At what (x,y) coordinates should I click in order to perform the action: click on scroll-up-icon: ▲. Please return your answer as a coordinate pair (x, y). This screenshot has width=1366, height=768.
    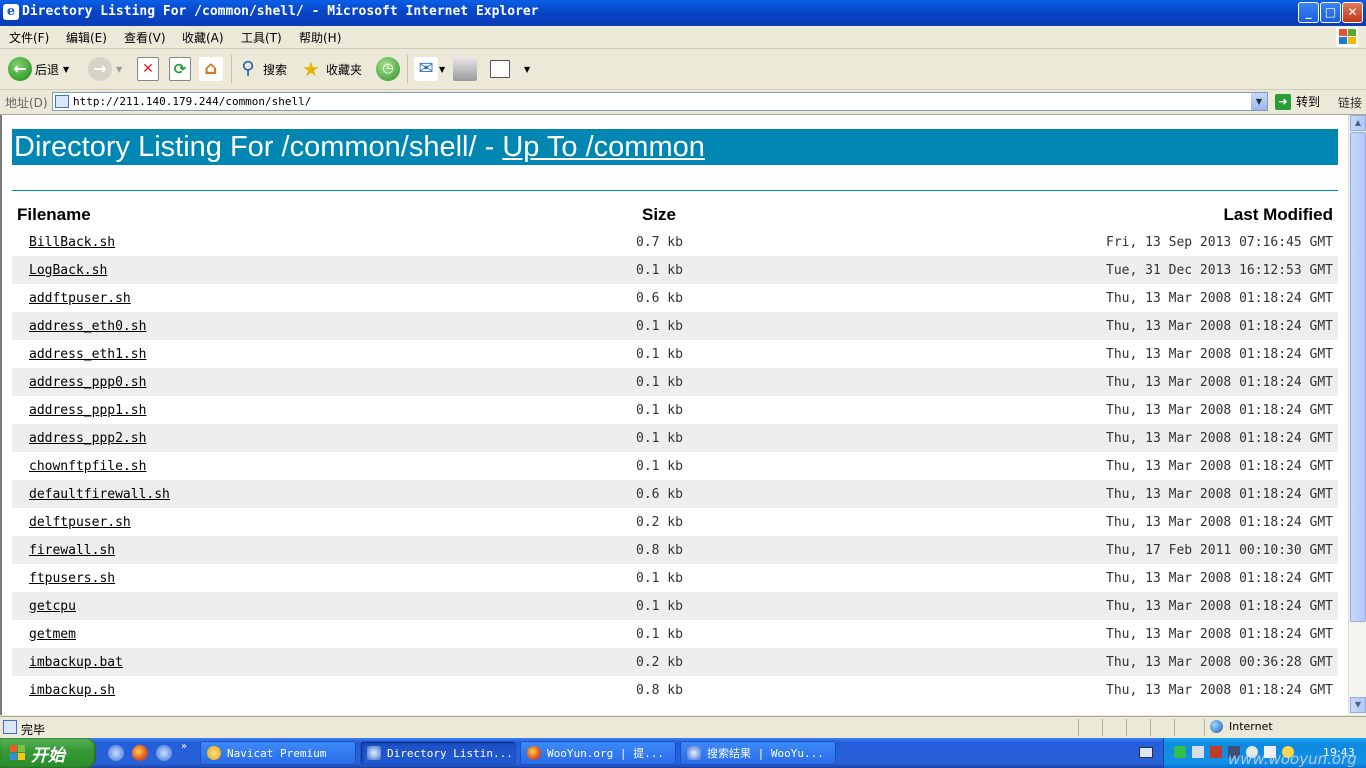
    Looking at the image, I should click on (1358, 123).